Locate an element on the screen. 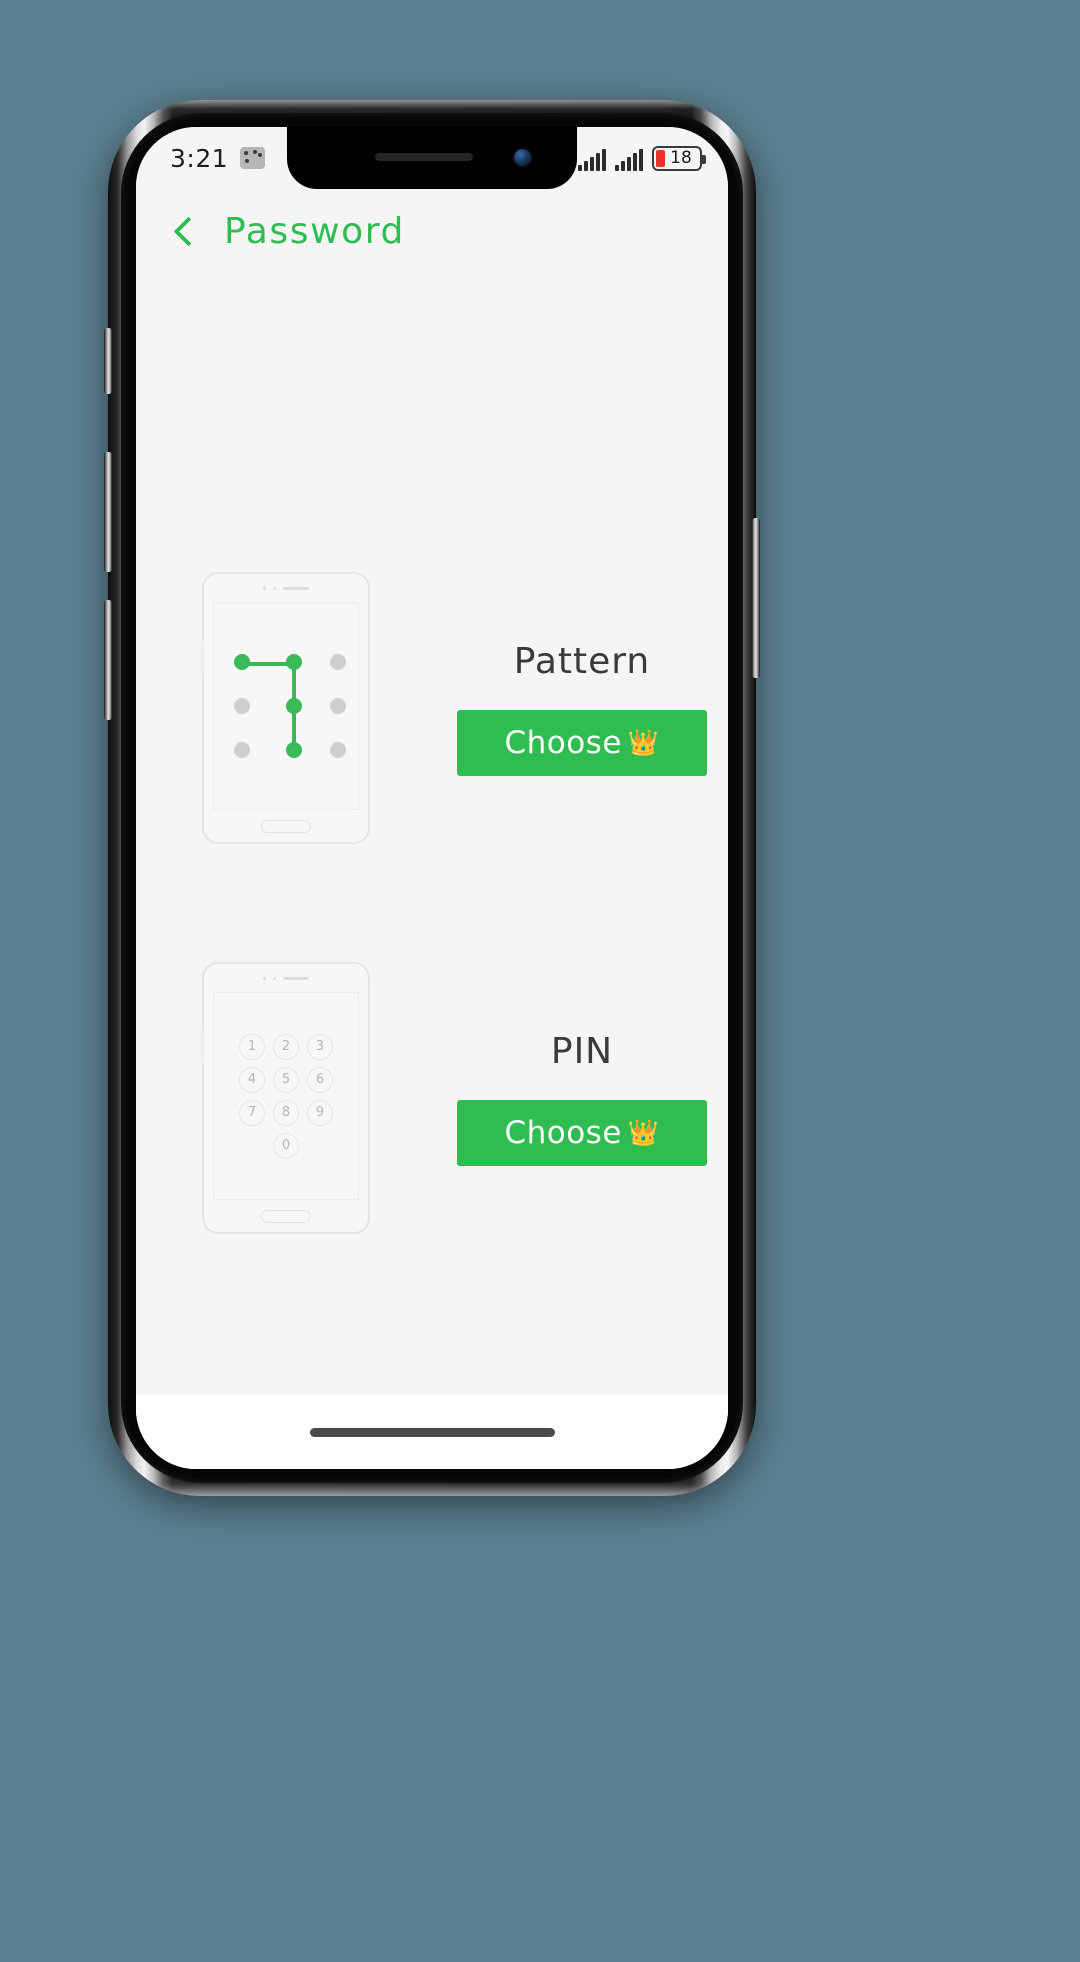 The height and width of the screenshot is (1962, 1080). device-notch is located at coordinates (432, 158).